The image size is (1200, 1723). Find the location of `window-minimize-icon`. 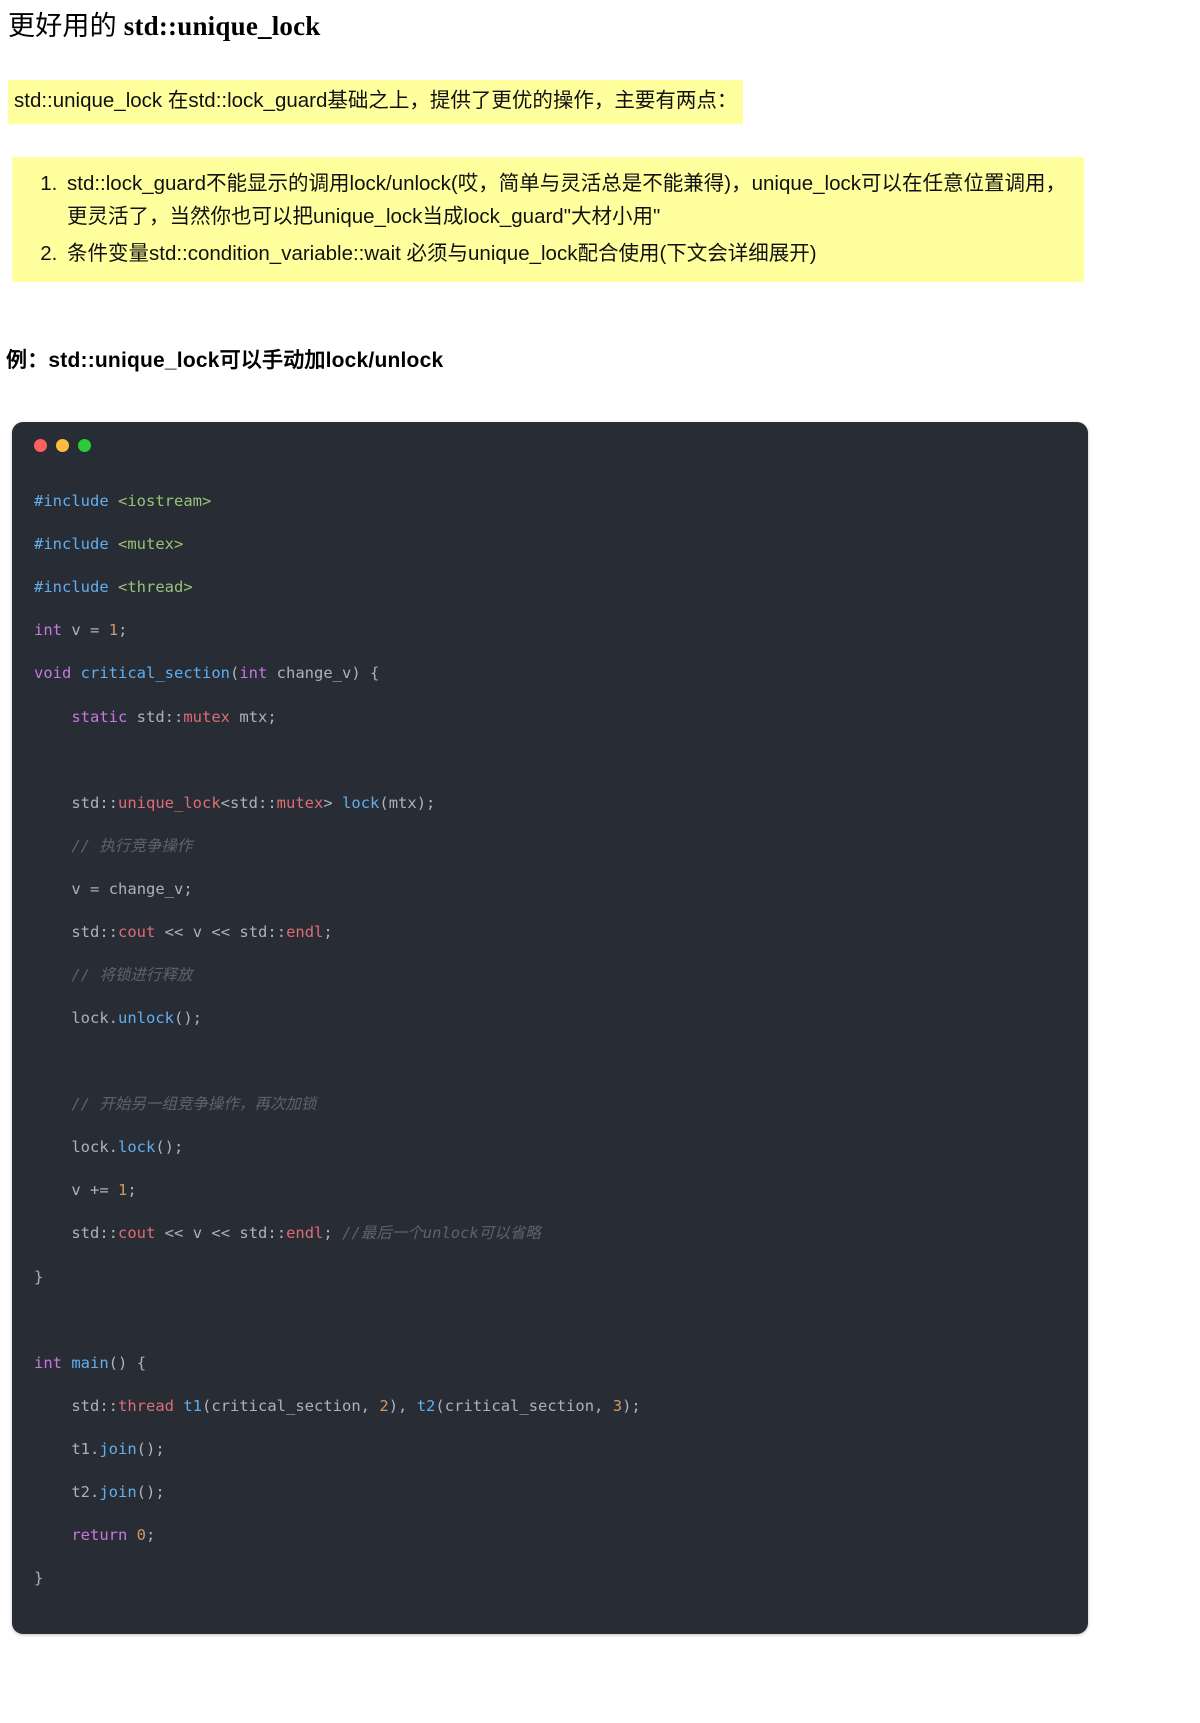

window-minimize-icon is located at coordinates (62, 445).